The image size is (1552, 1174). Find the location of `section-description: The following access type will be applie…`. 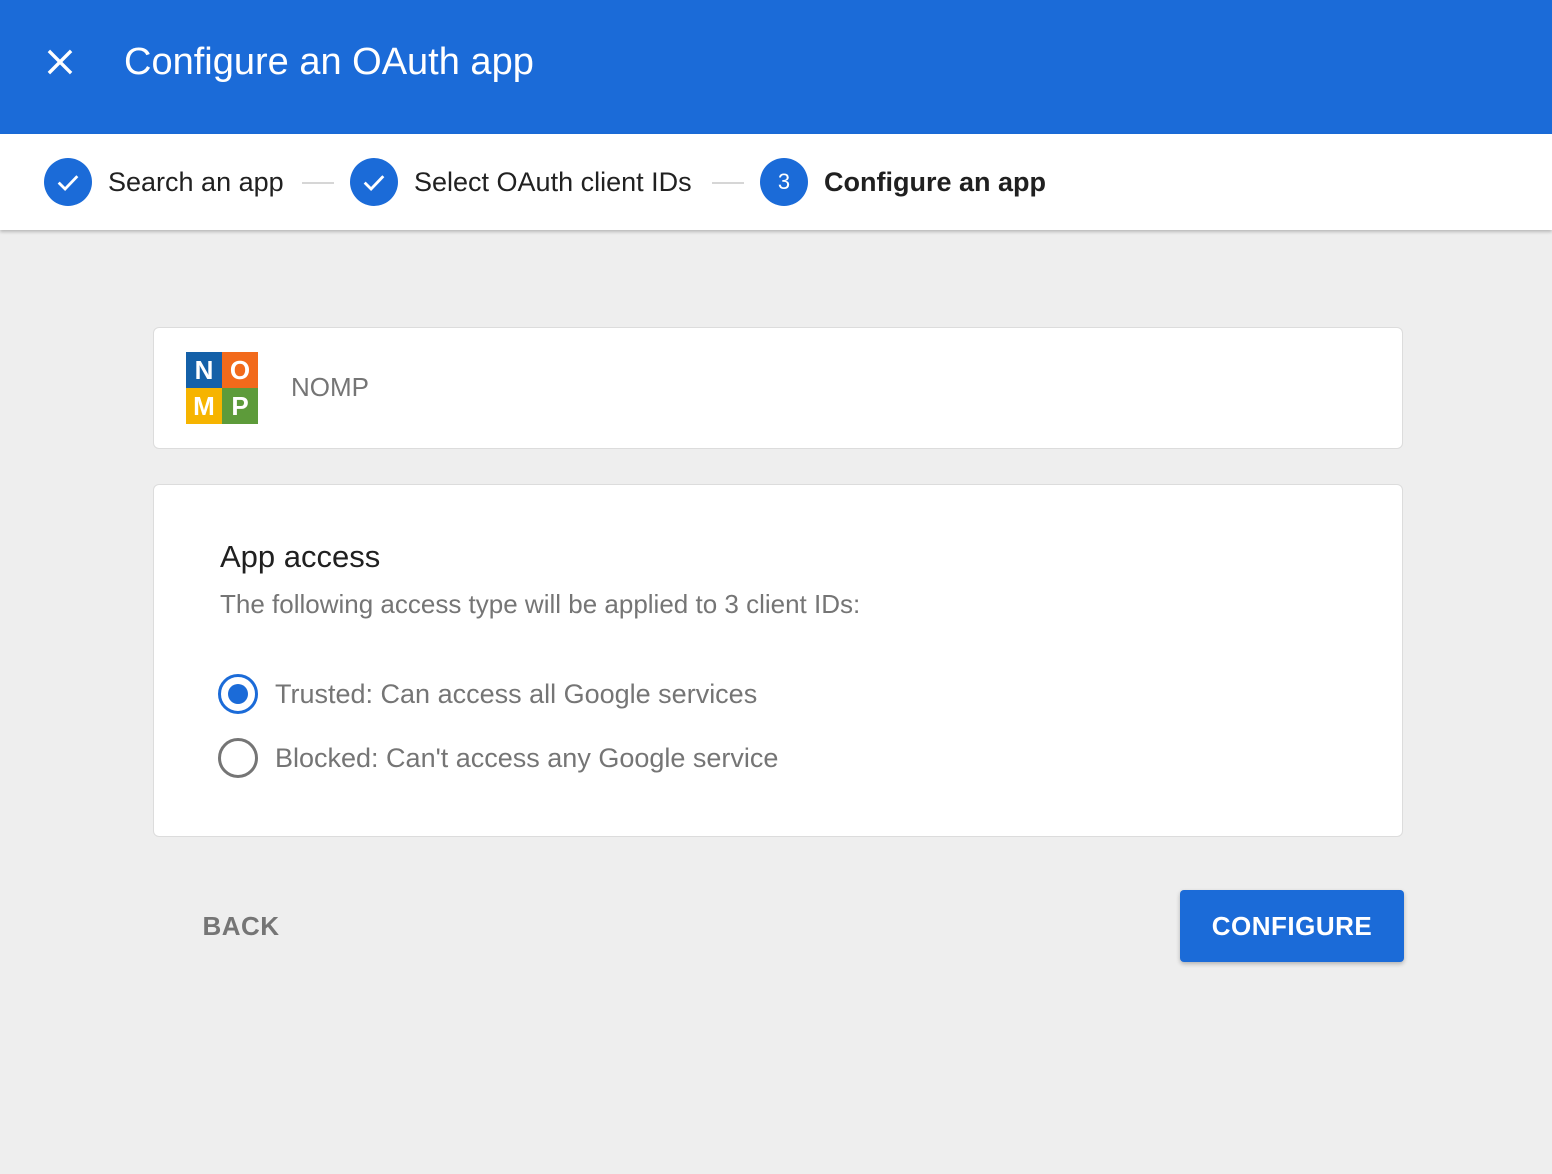

section-description: The following access type will be applie… is located at coordinates (540, 604).